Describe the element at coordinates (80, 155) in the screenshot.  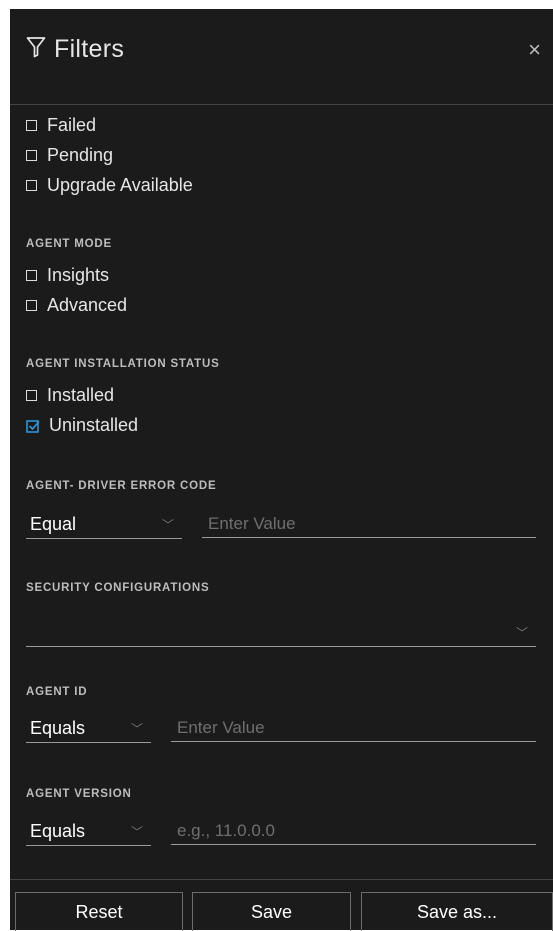
I see `checkbox-label: Pending` at that location.